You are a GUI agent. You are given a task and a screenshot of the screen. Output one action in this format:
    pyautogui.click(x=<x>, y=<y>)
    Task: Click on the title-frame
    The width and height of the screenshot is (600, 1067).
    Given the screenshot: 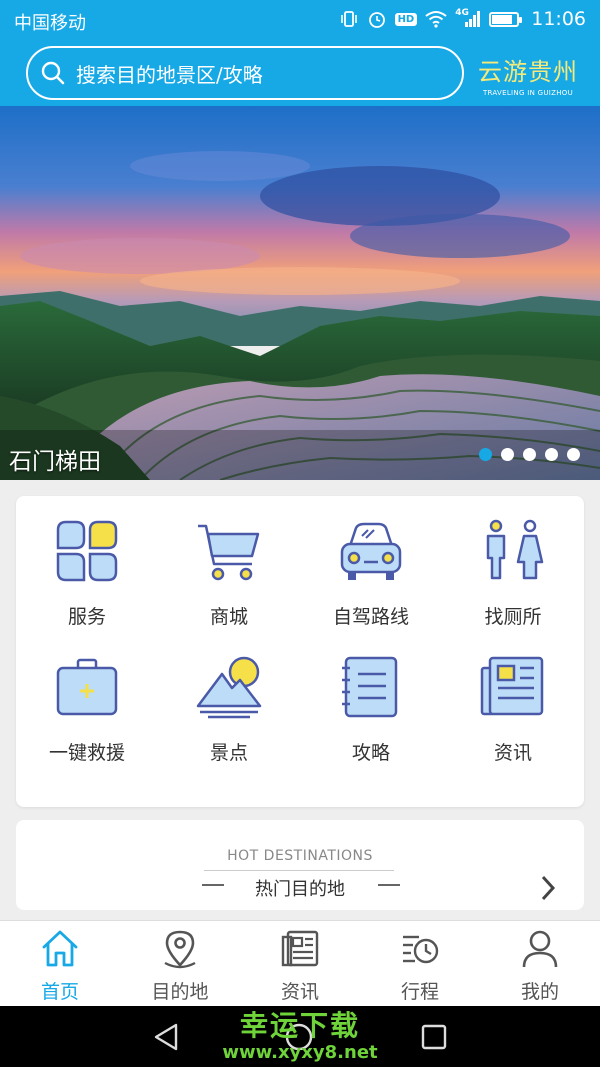 What is the action you would take?
    pyautogui.click(x=299, y=870)
    